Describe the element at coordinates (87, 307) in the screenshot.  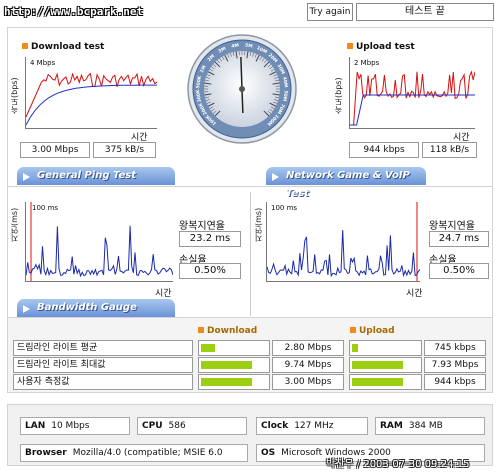
I see `bandwidth-tab-label: Bandwidth Gauge` at that location.